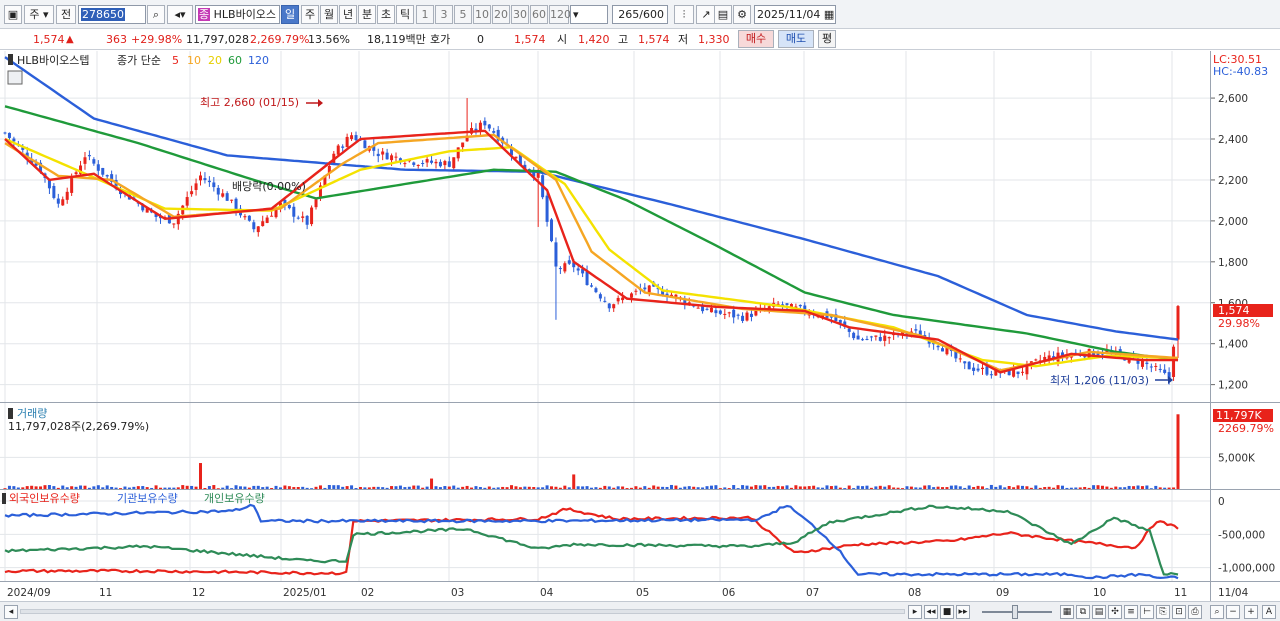 This screenshot has height=621, width=1280. Describe the element at coordinates (180, 14) in the screenshot. I see `speaker-icon: ◂▾` at that location.